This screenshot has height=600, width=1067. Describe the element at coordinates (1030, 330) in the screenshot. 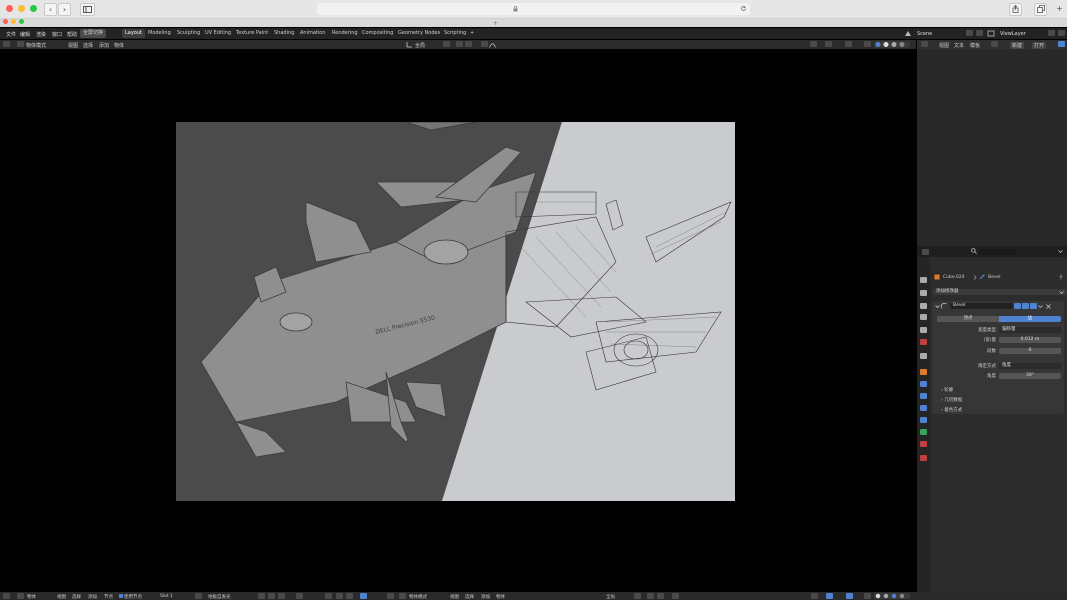

I see `width-type-dropdown: 偏移量` at that location.